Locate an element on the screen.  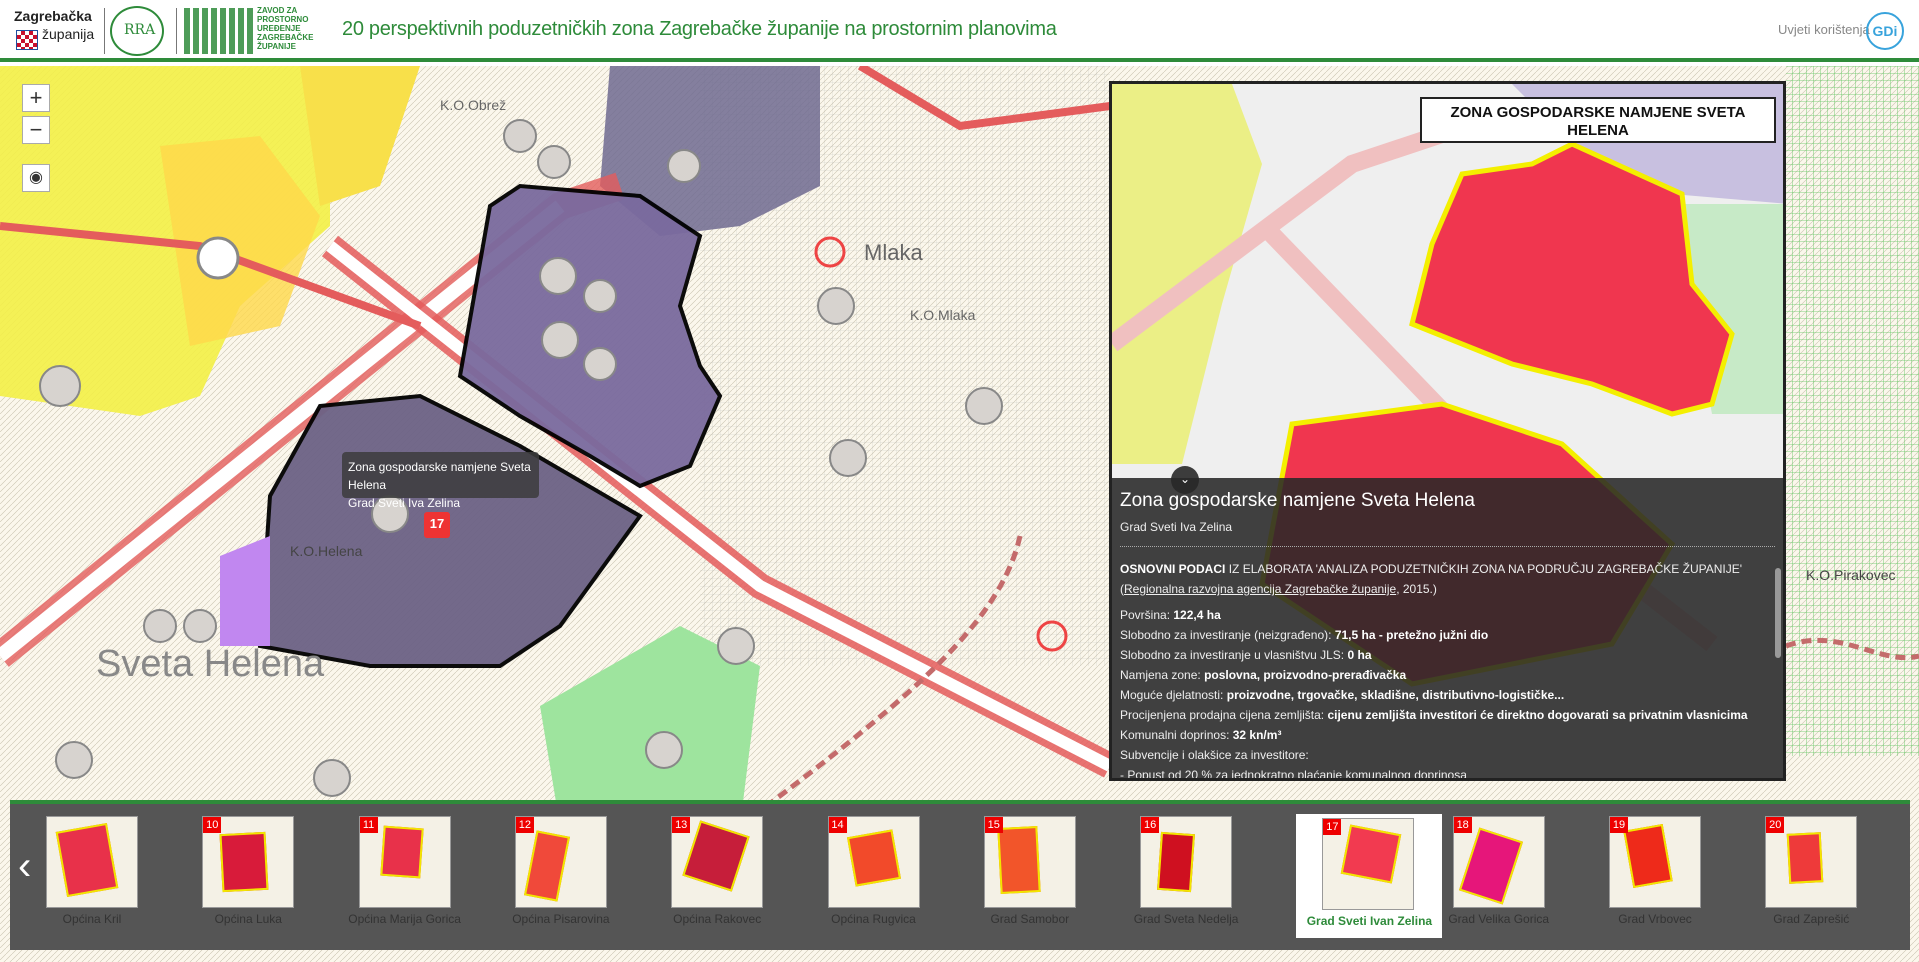
carousel-item: 18 Grad Velika Gorica is located at coordinates (1498, 876).